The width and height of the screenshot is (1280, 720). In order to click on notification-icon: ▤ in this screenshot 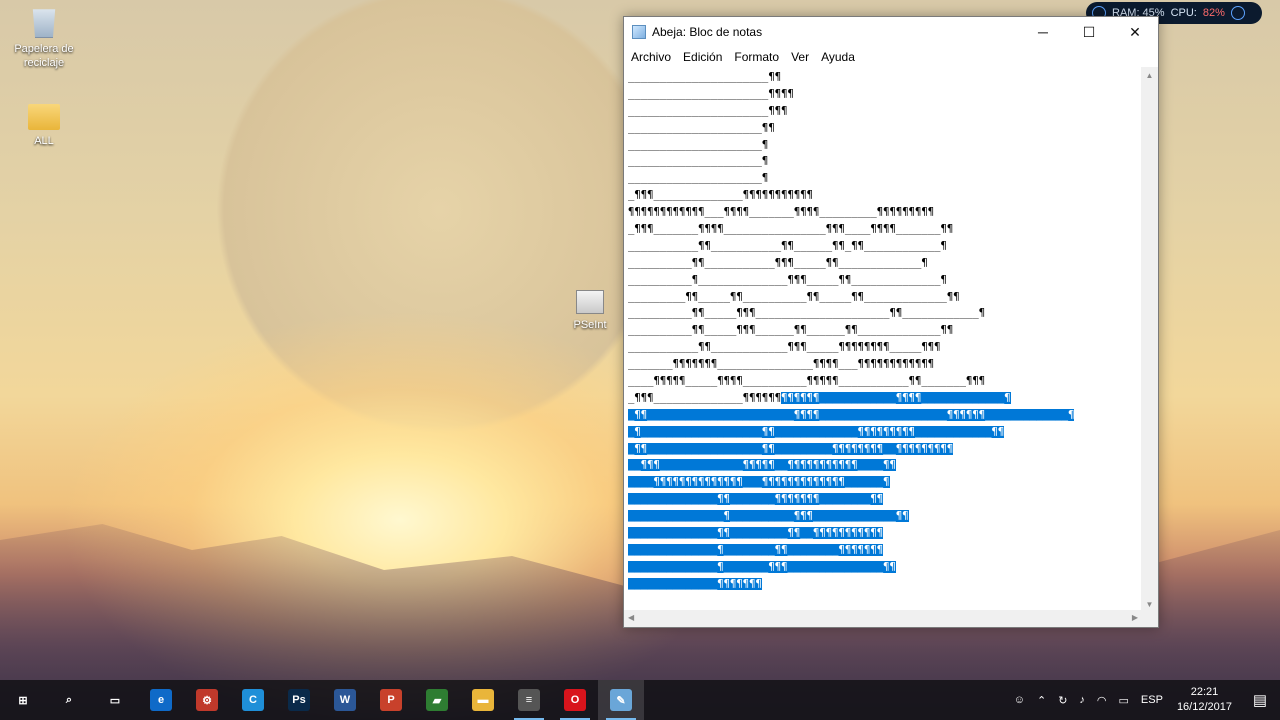, I will do `click(1260, 700)`.